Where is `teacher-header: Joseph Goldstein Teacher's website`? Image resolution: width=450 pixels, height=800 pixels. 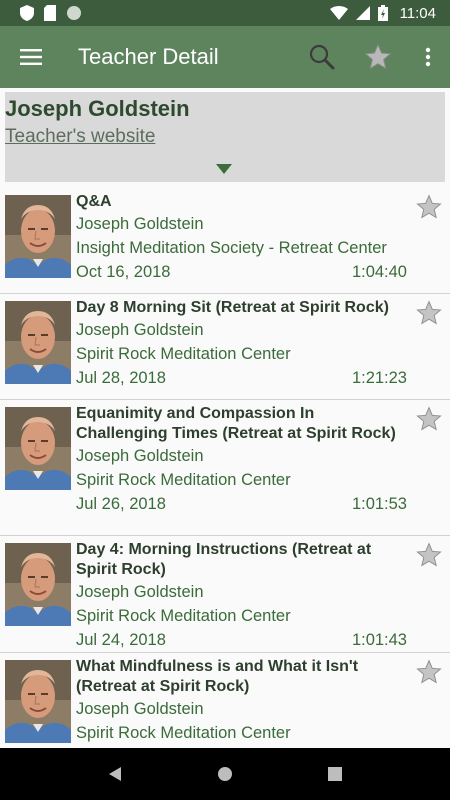 teacher-header: Joseph Goldstein Teacher's website is located at coordinates (225, 137).